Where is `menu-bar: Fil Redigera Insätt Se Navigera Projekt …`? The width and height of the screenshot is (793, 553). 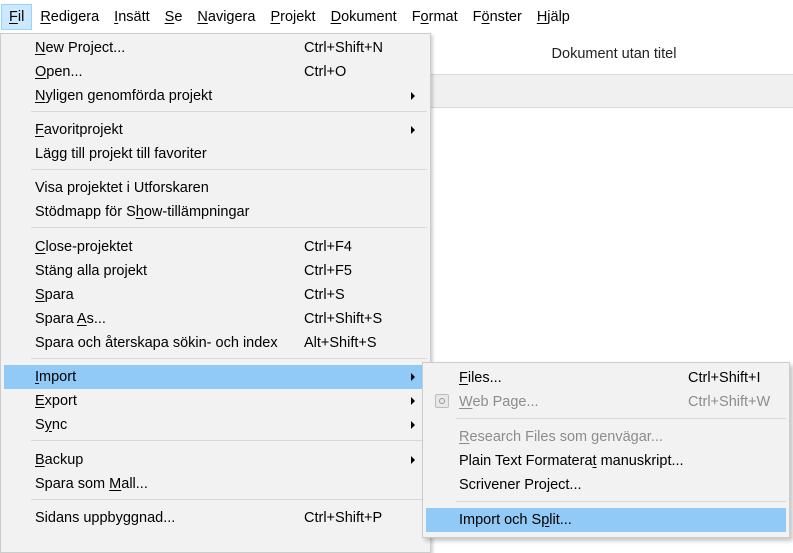 menu-bar: Fil Redigera Insätt Se Navigera Projekt … is located at coordinates (396, 17).